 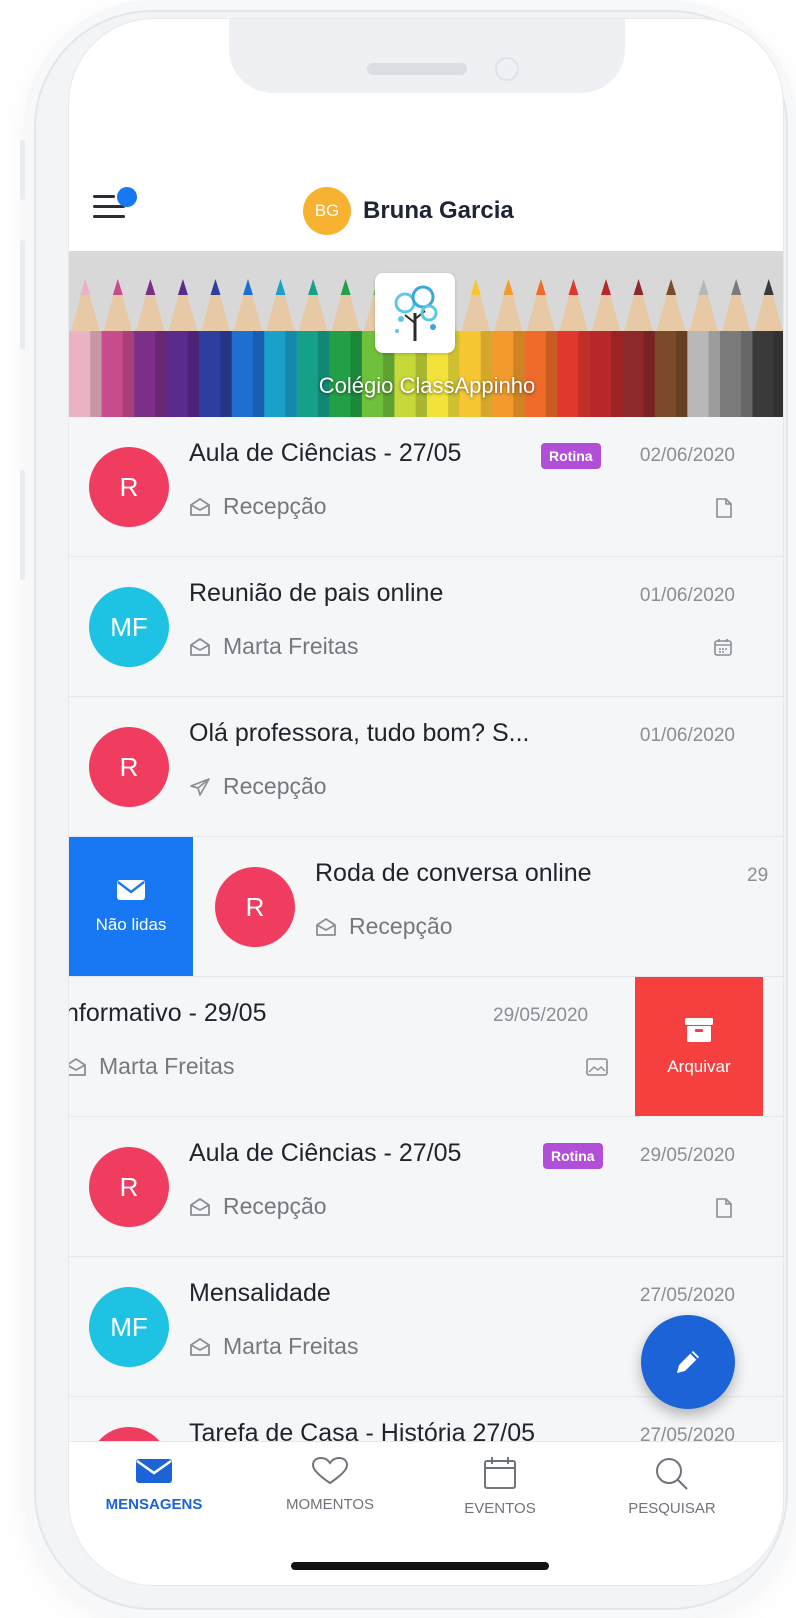 What do you see at coordinates (327, 211) in the screenshot?
I see `user-avatar: BG` at bounding box center [327, 211].